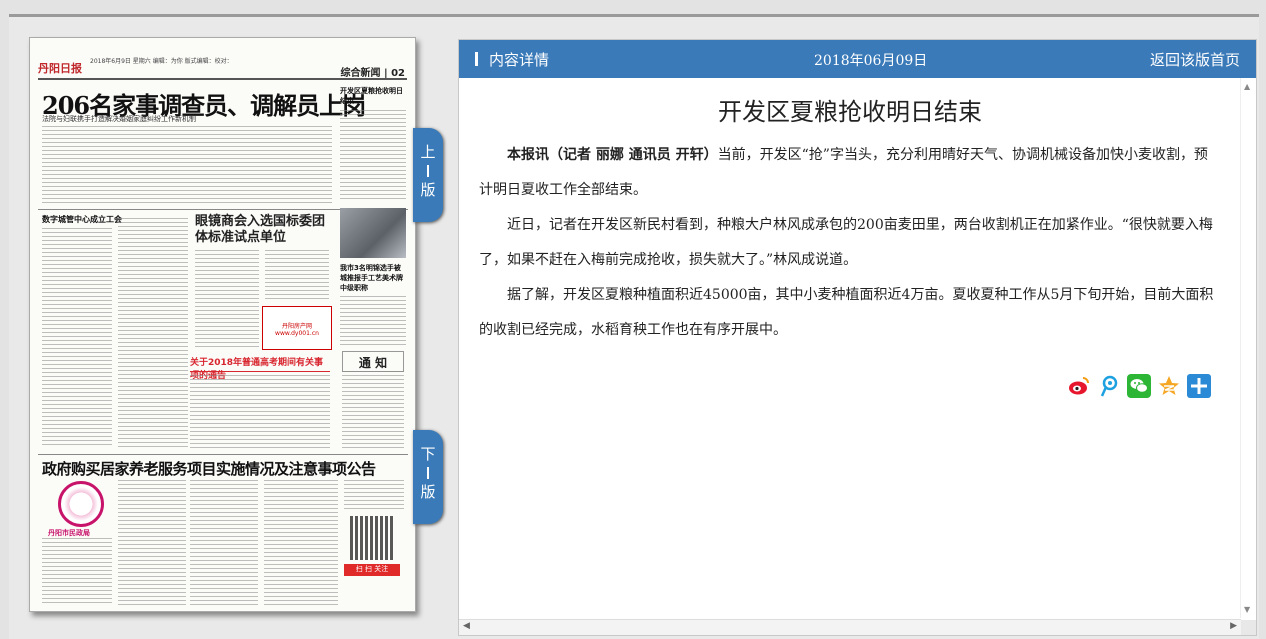 Image resolution: width=1266 pixels, height=639 pixels. What do you see at coordinates (69, 533) in the screenshot?
I see `paper-logo-text: 丹阳市民政局` at bounding box center [69, 533].